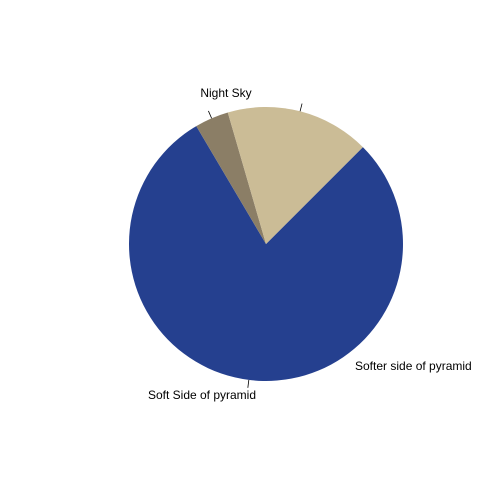  I want to click on pie-label: Soft Side of pyramid, so click(202, 395).